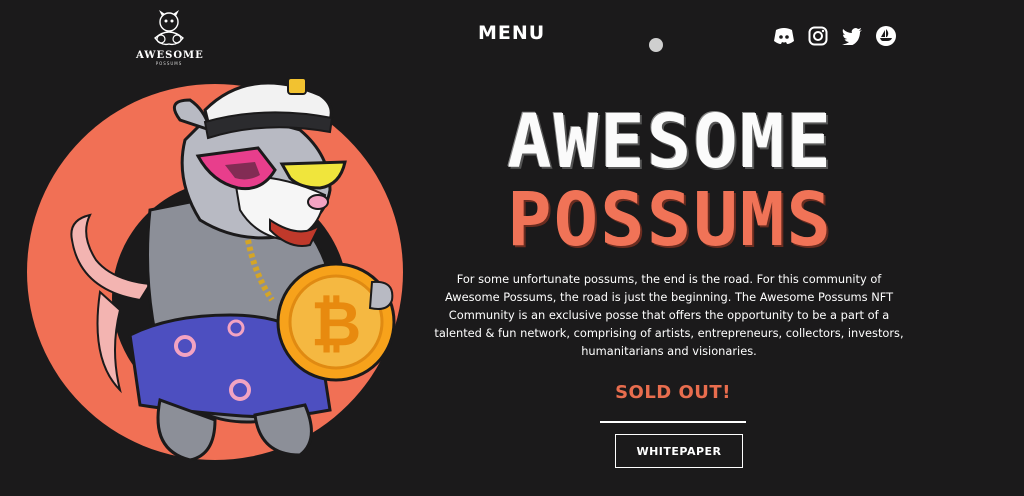 This screenshot has width=1024, height=496. Describe the element at coordinates (670, 220) in the screenshot. I see `title-line-2: POSSUMS` at that location.